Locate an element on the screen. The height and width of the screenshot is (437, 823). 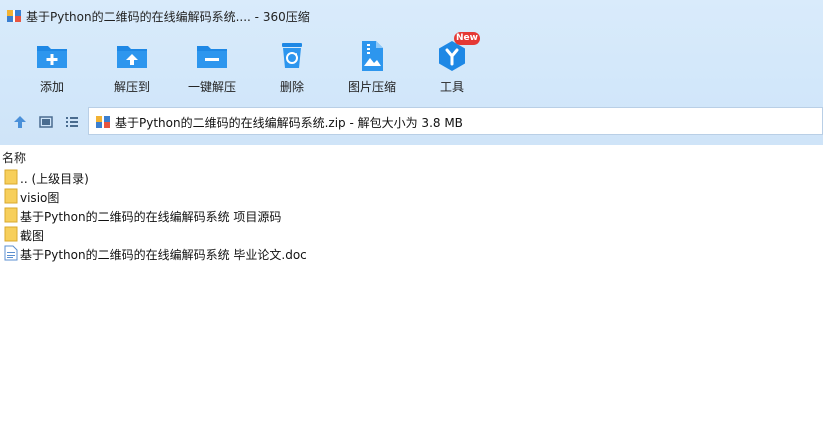
delete-button-label: 删除 is located at coordinates (291, 87).